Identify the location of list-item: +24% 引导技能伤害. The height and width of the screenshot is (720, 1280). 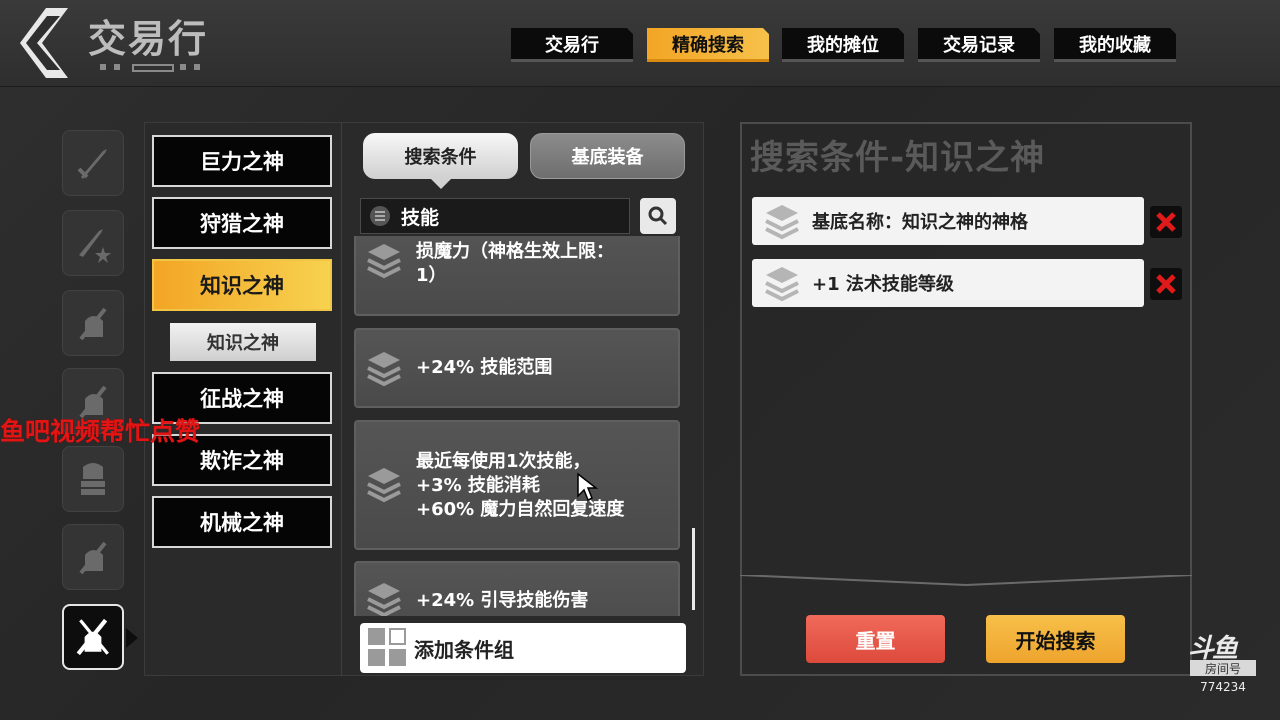
(517, 588).